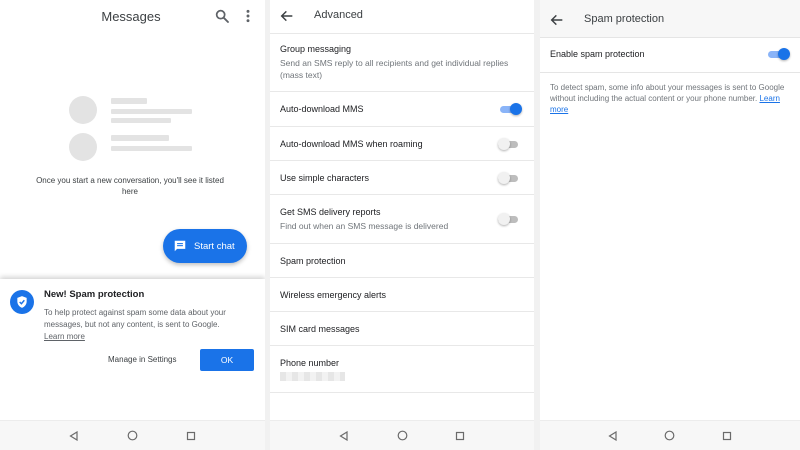 The height and width of the screenshot is (450, 800). What do you see at coordinates (402, 329) in the screenshot?
I see `sim-card-messages-row: SIM card messages` at bounding box center [402, 329].